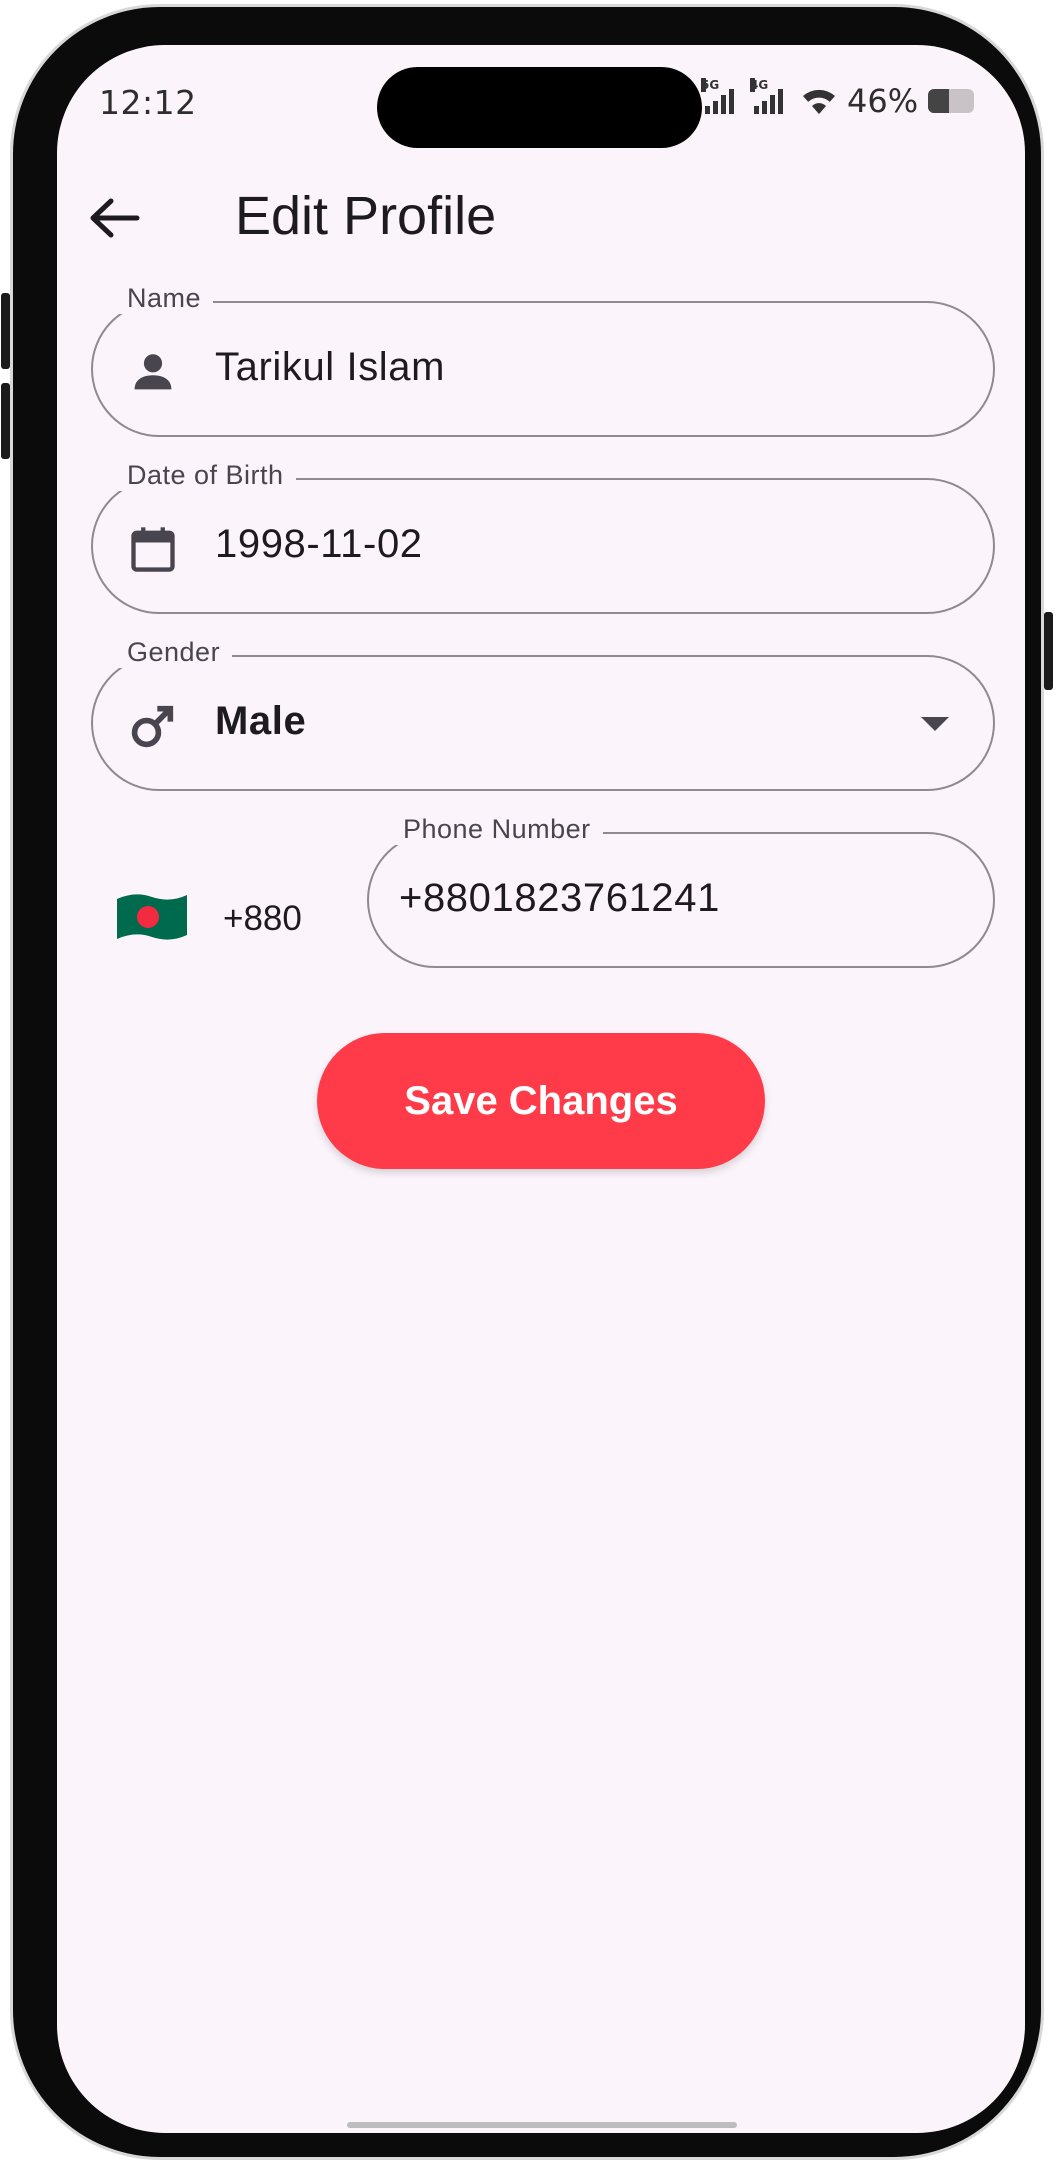 The image size is (1057, 2165). What do you see at coordinates (148, 102) in the screenshot?
I see `status-time: 12:12` at bounding box center [148, 102].